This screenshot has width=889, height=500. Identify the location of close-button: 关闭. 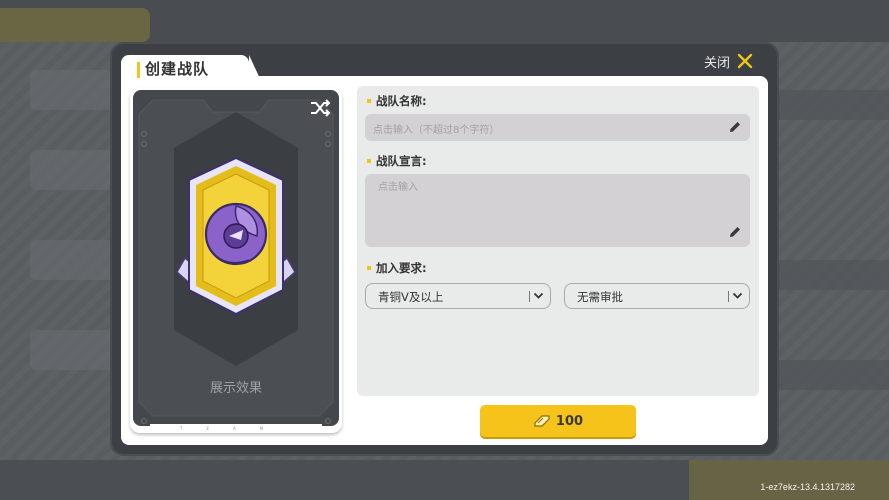
(729, 61).